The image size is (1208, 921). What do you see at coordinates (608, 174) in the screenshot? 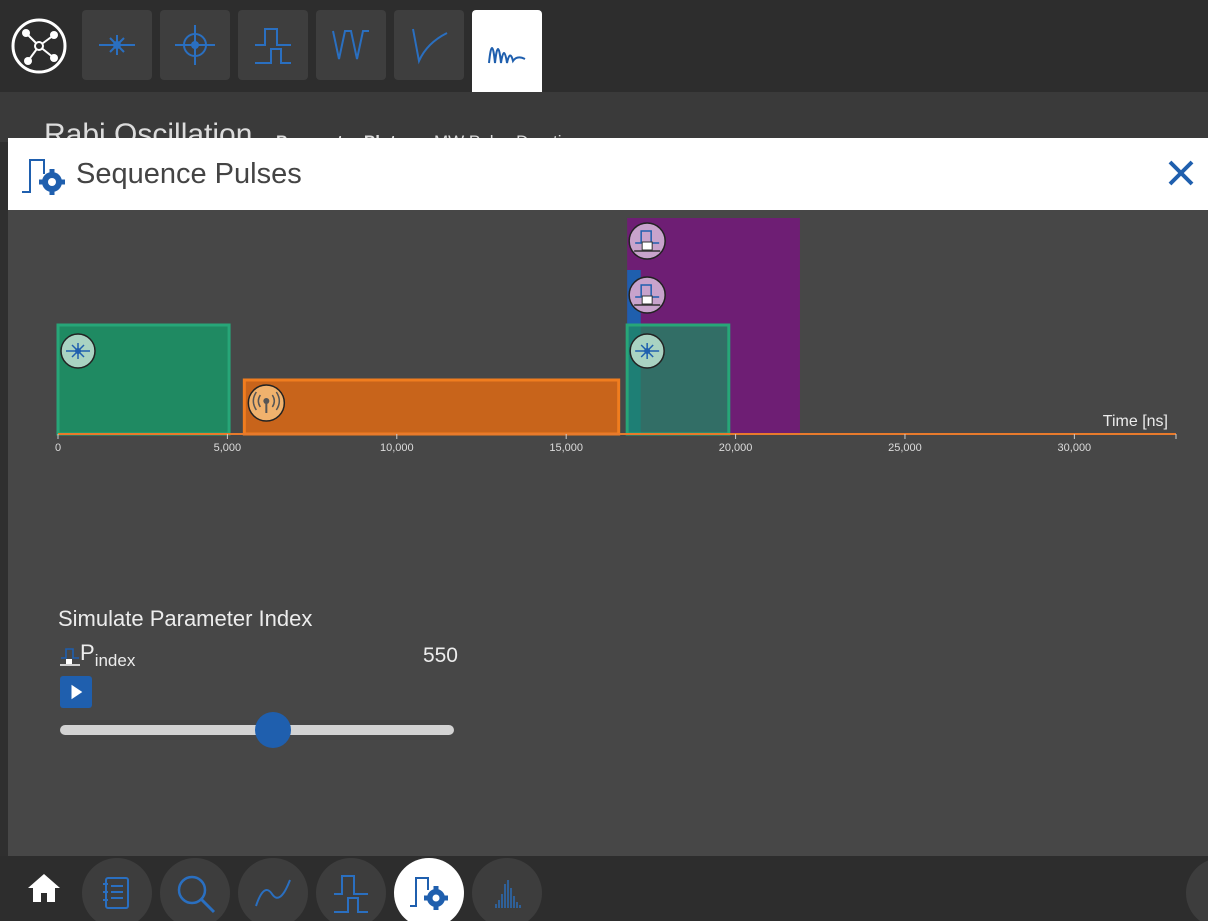
I see `dialog-header: Sequence Pulses` at bounding box center [608, 174].